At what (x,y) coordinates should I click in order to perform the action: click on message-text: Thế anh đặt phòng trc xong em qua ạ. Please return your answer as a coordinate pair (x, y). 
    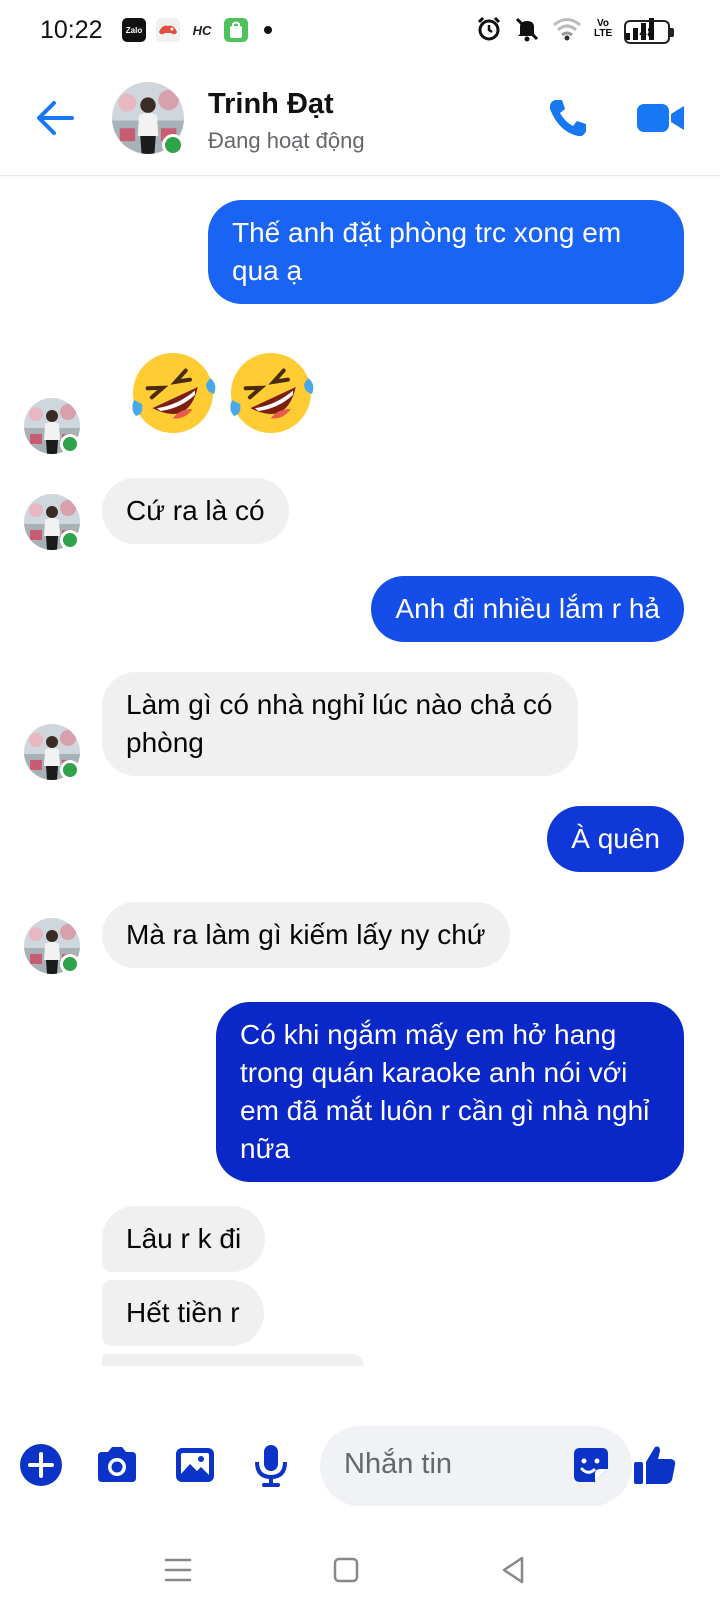
    Looking at the image, I should click on (427, 251).